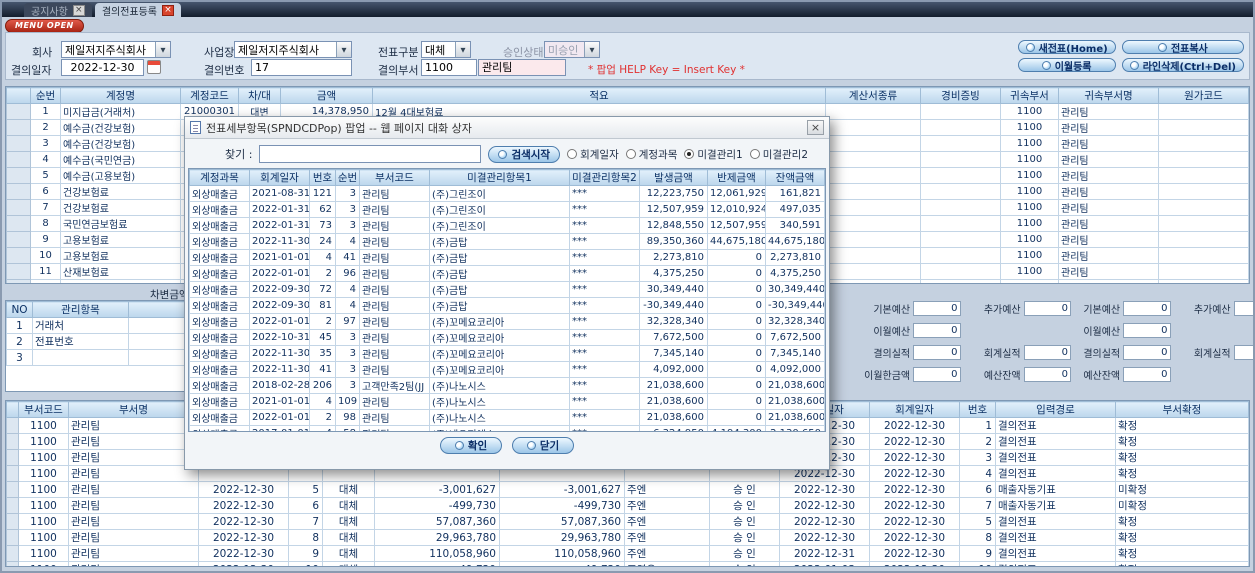  I want to click on cell-amount-2: -499,730, so click(562, 505).